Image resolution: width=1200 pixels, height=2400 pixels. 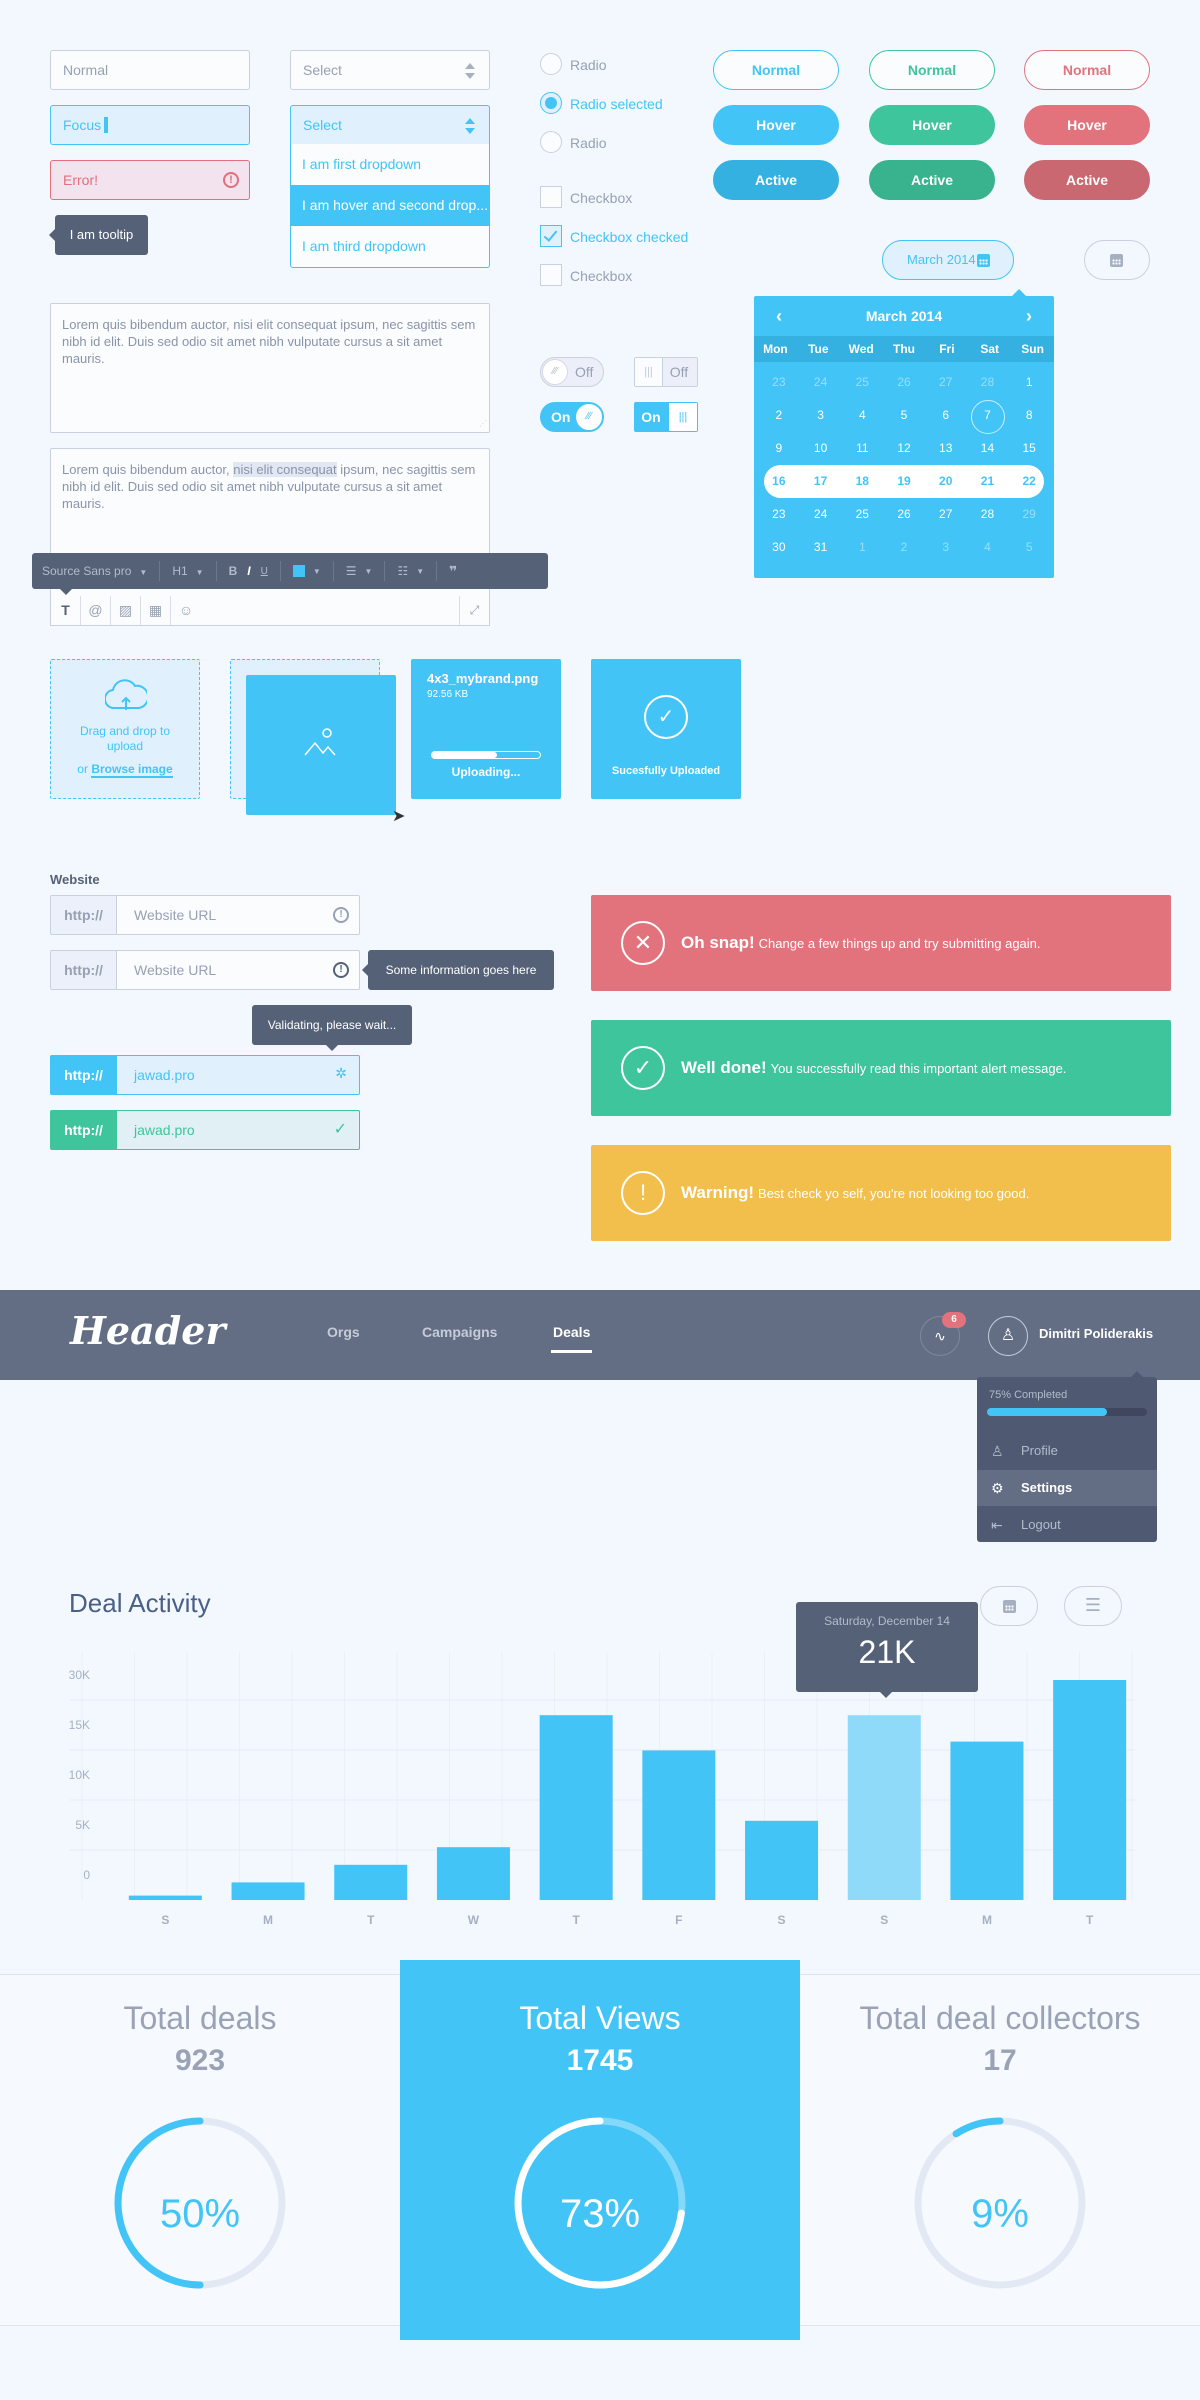 I want to click on nav-campaigns: Campaigns, so click(x=459, y=1332).